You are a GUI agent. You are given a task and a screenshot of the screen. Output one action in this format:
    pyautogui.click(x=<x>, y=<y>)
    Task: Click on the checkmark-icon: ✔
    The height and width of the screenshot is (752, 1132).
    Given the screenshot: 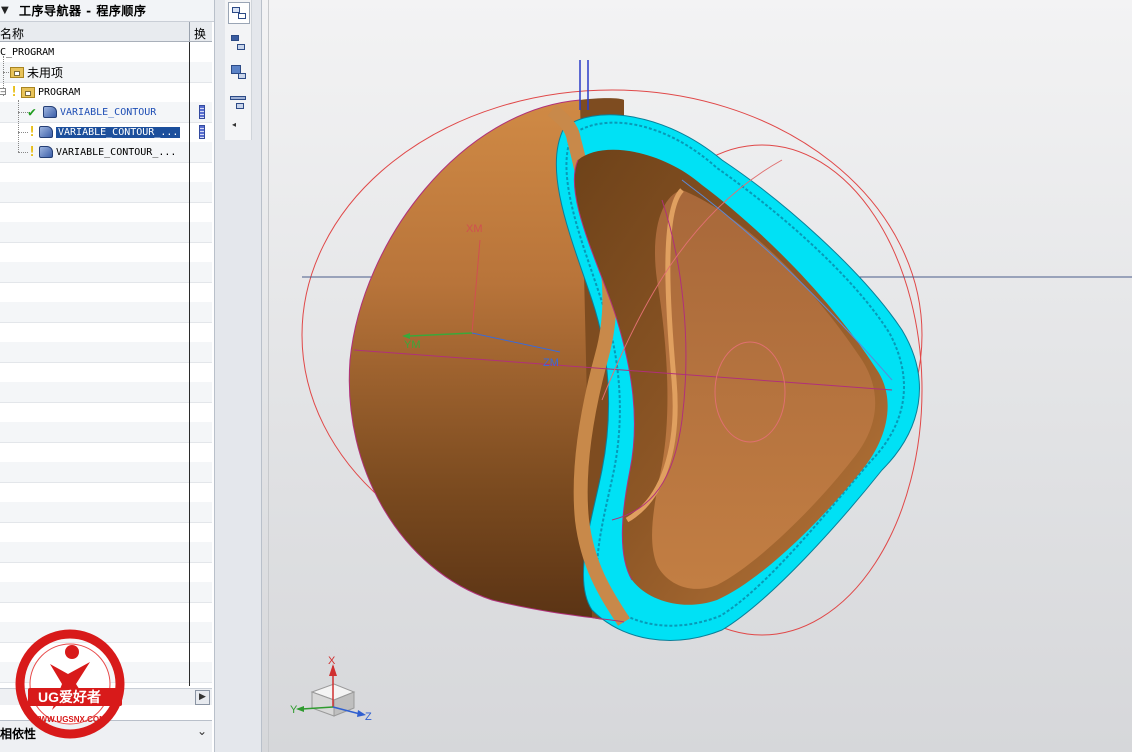 What is the action you would take?
    pyautogui.click(x=32, y=112)
    